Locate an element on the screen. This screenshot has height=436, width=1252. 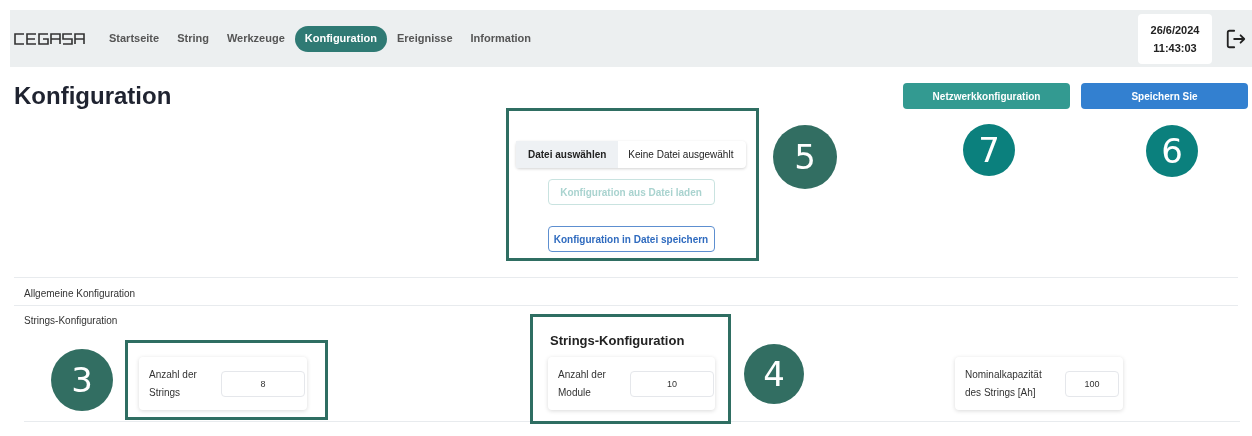
annotation-badge: 7 is located at coordinates (989, 150).